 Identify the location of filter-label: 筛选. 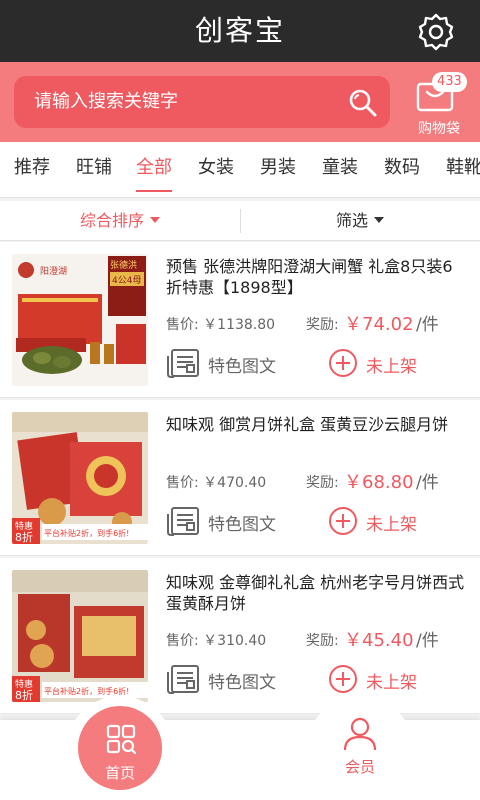
(351, 220).